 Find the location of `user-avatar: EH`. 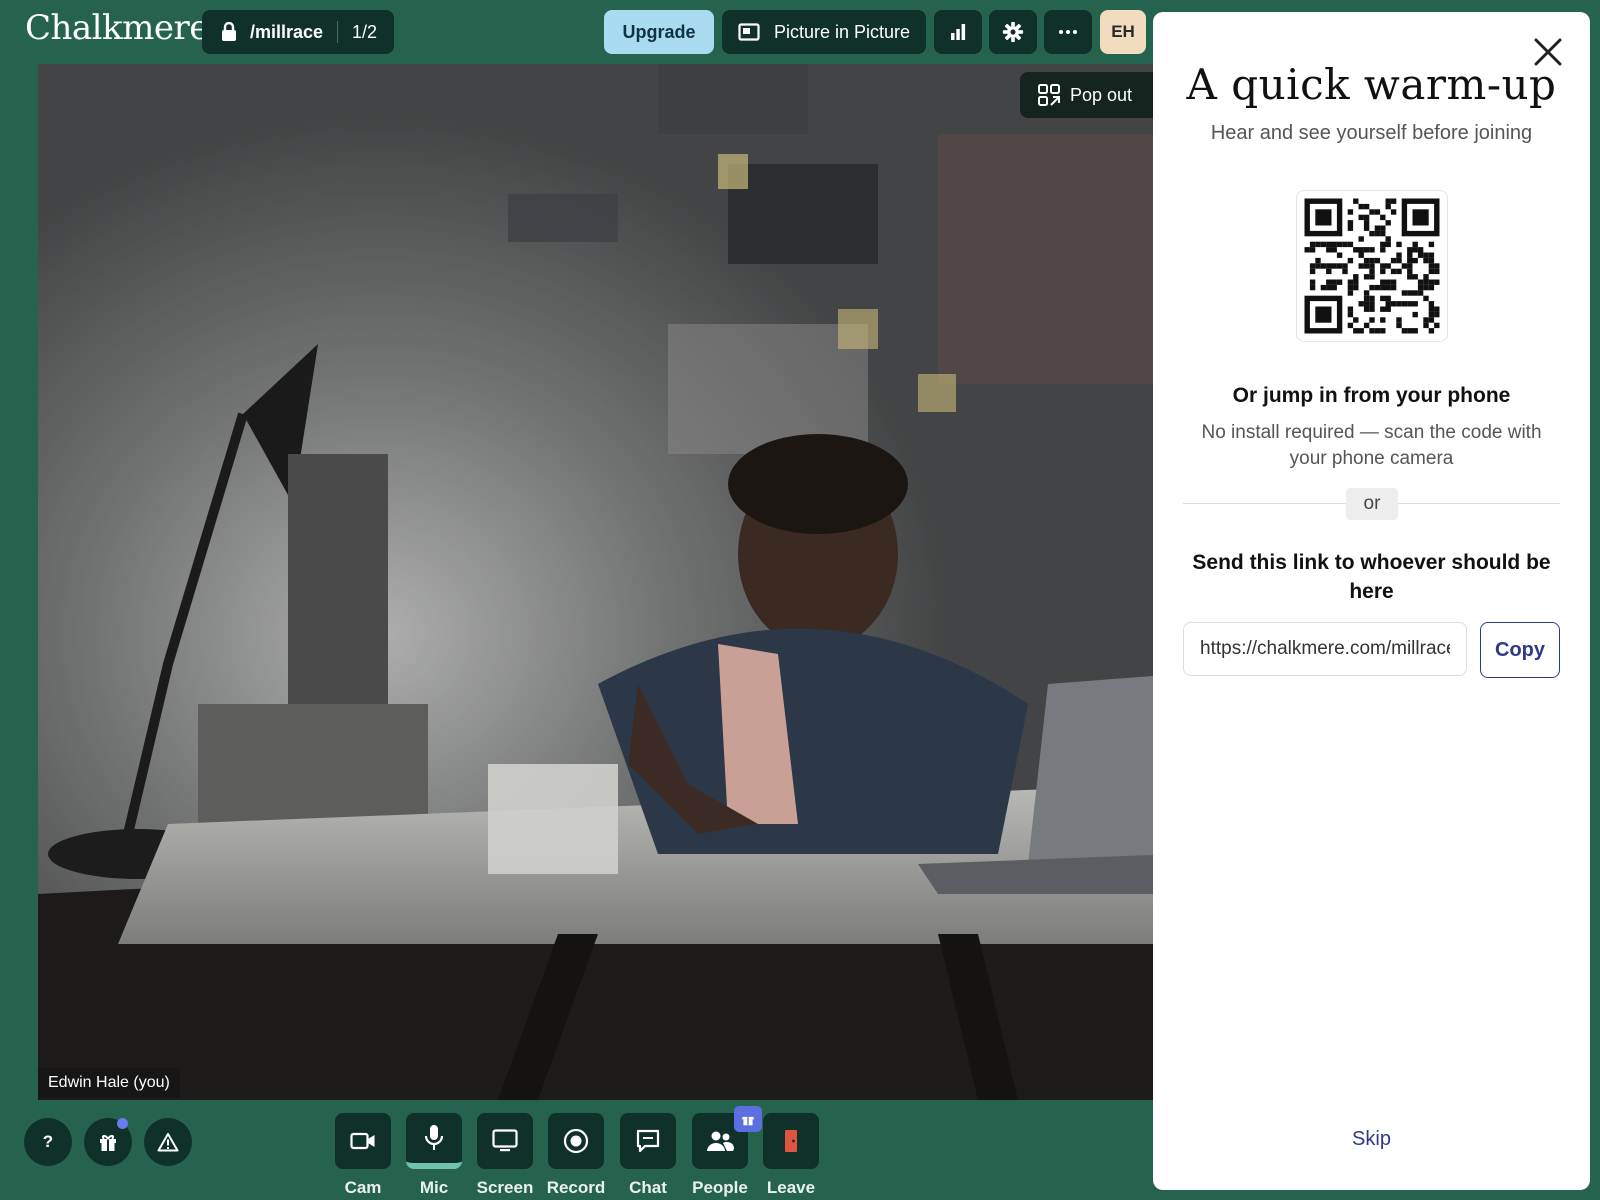

user-avatar: EH is located at coordinates (1123, 32).